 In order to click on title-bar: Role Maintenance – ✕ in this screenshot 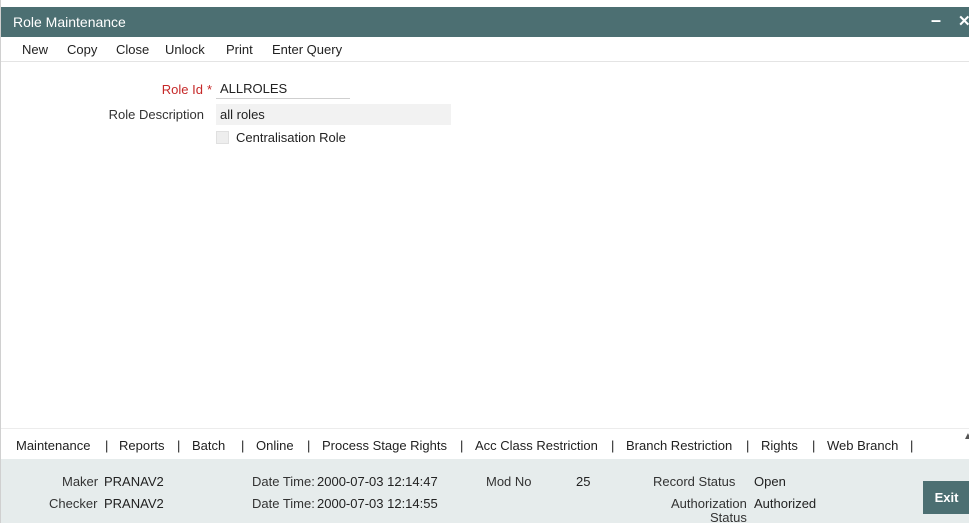, I will do `click(485, 22)`.